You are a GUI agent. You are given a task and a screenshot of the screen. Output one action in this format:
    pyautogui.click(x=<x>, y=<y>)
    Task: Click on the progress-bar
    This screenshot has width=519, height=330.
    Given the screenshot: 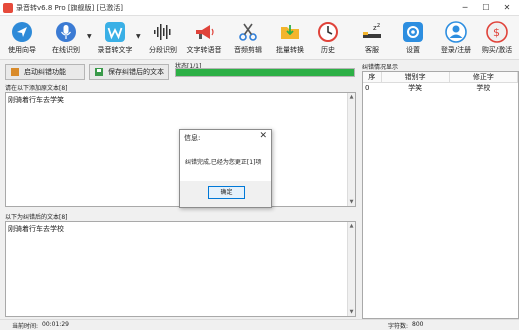 What is the action you would take?
    pyautogui.click(x=265, y=72)
    